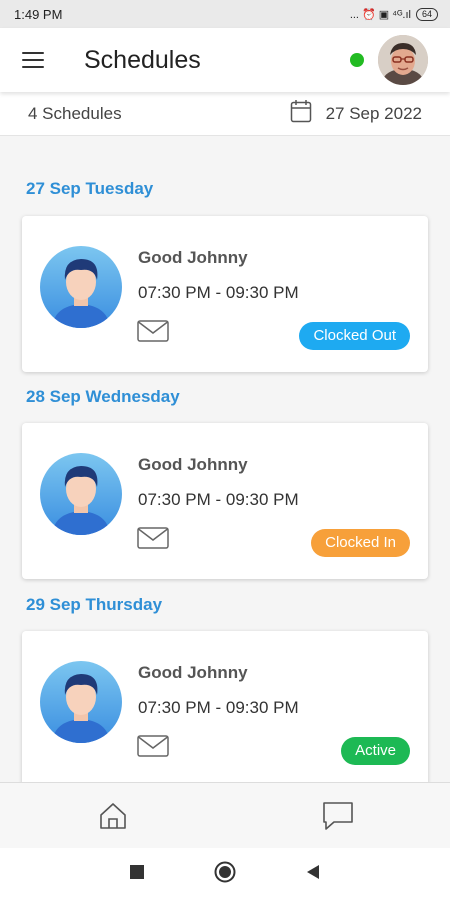 The height and width of the screenshot is (900, 450). Describe the element at coordinates (338, 816) in the screenshot. I see `chat-icon` at that location.